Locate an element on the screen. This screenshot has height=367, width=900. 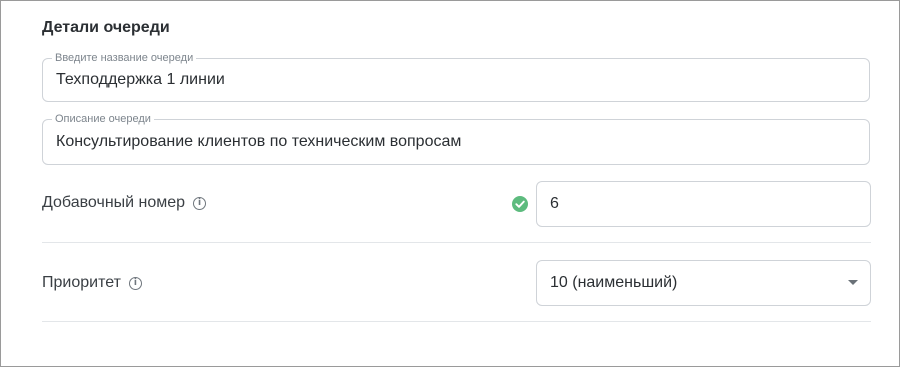
priority-row-label: Приоритет i is located at coordinates (92, 283).